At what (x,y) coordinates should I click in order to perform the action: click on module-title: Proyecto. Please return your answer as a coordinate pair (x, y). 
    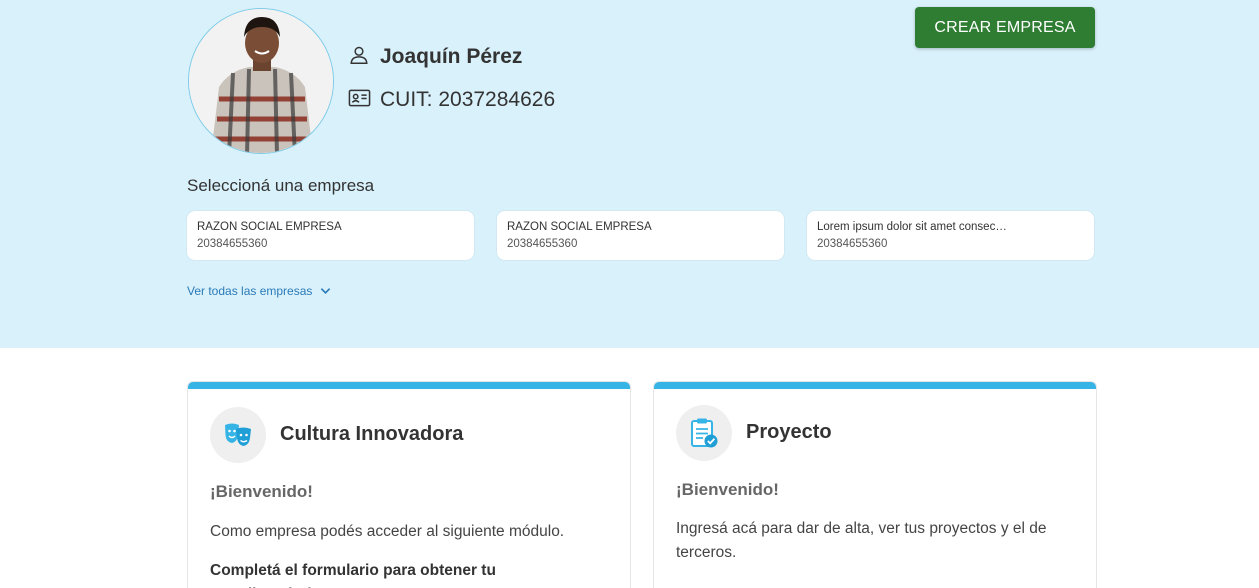
    Looking at the image, I should click on (789, 432).